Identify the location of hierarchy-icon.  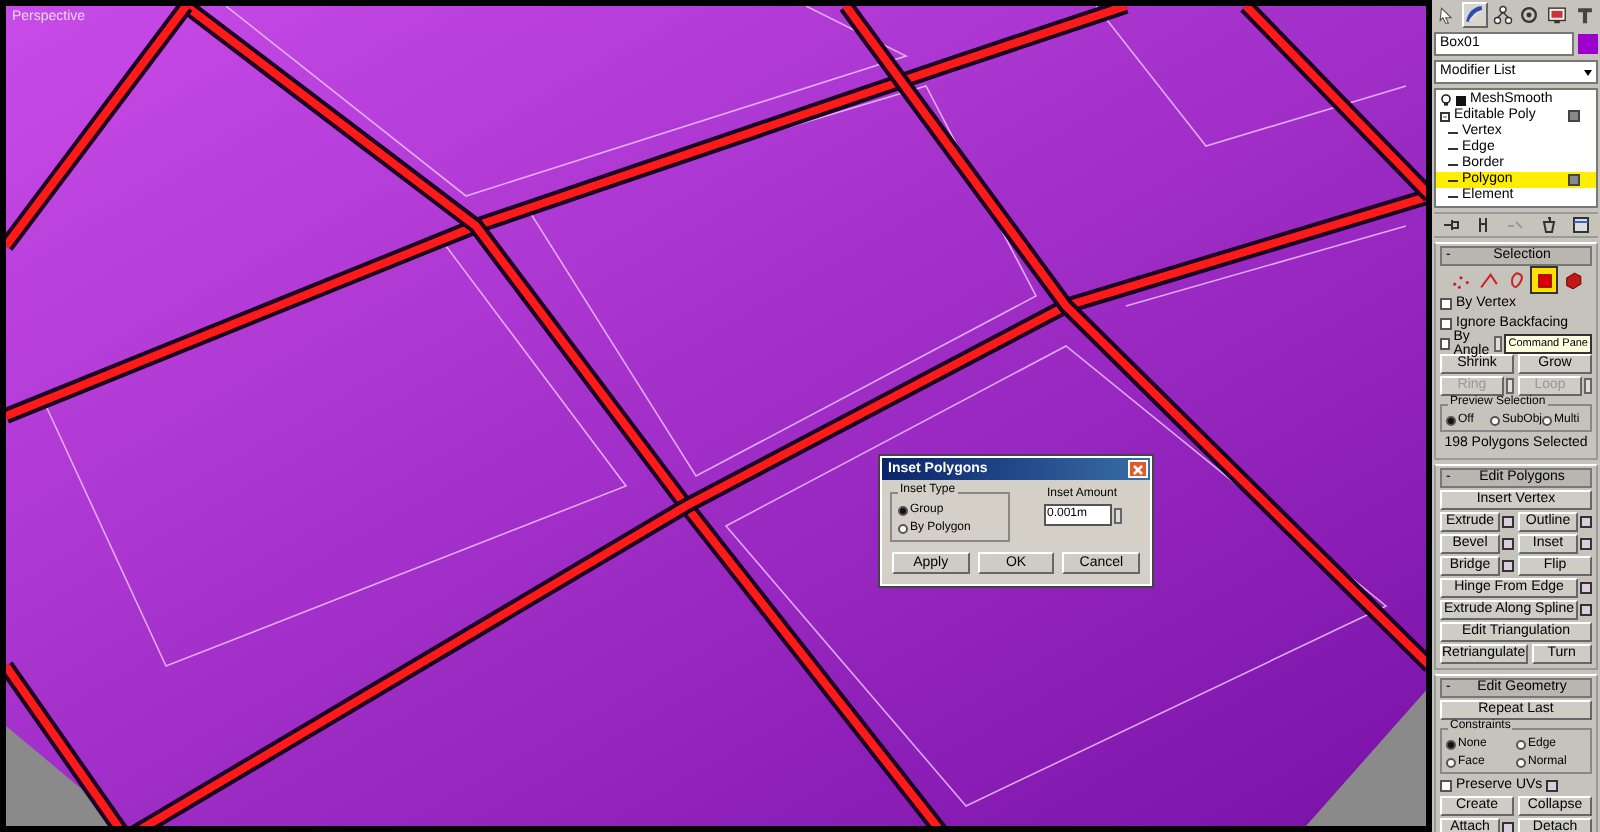
(1502, 15).